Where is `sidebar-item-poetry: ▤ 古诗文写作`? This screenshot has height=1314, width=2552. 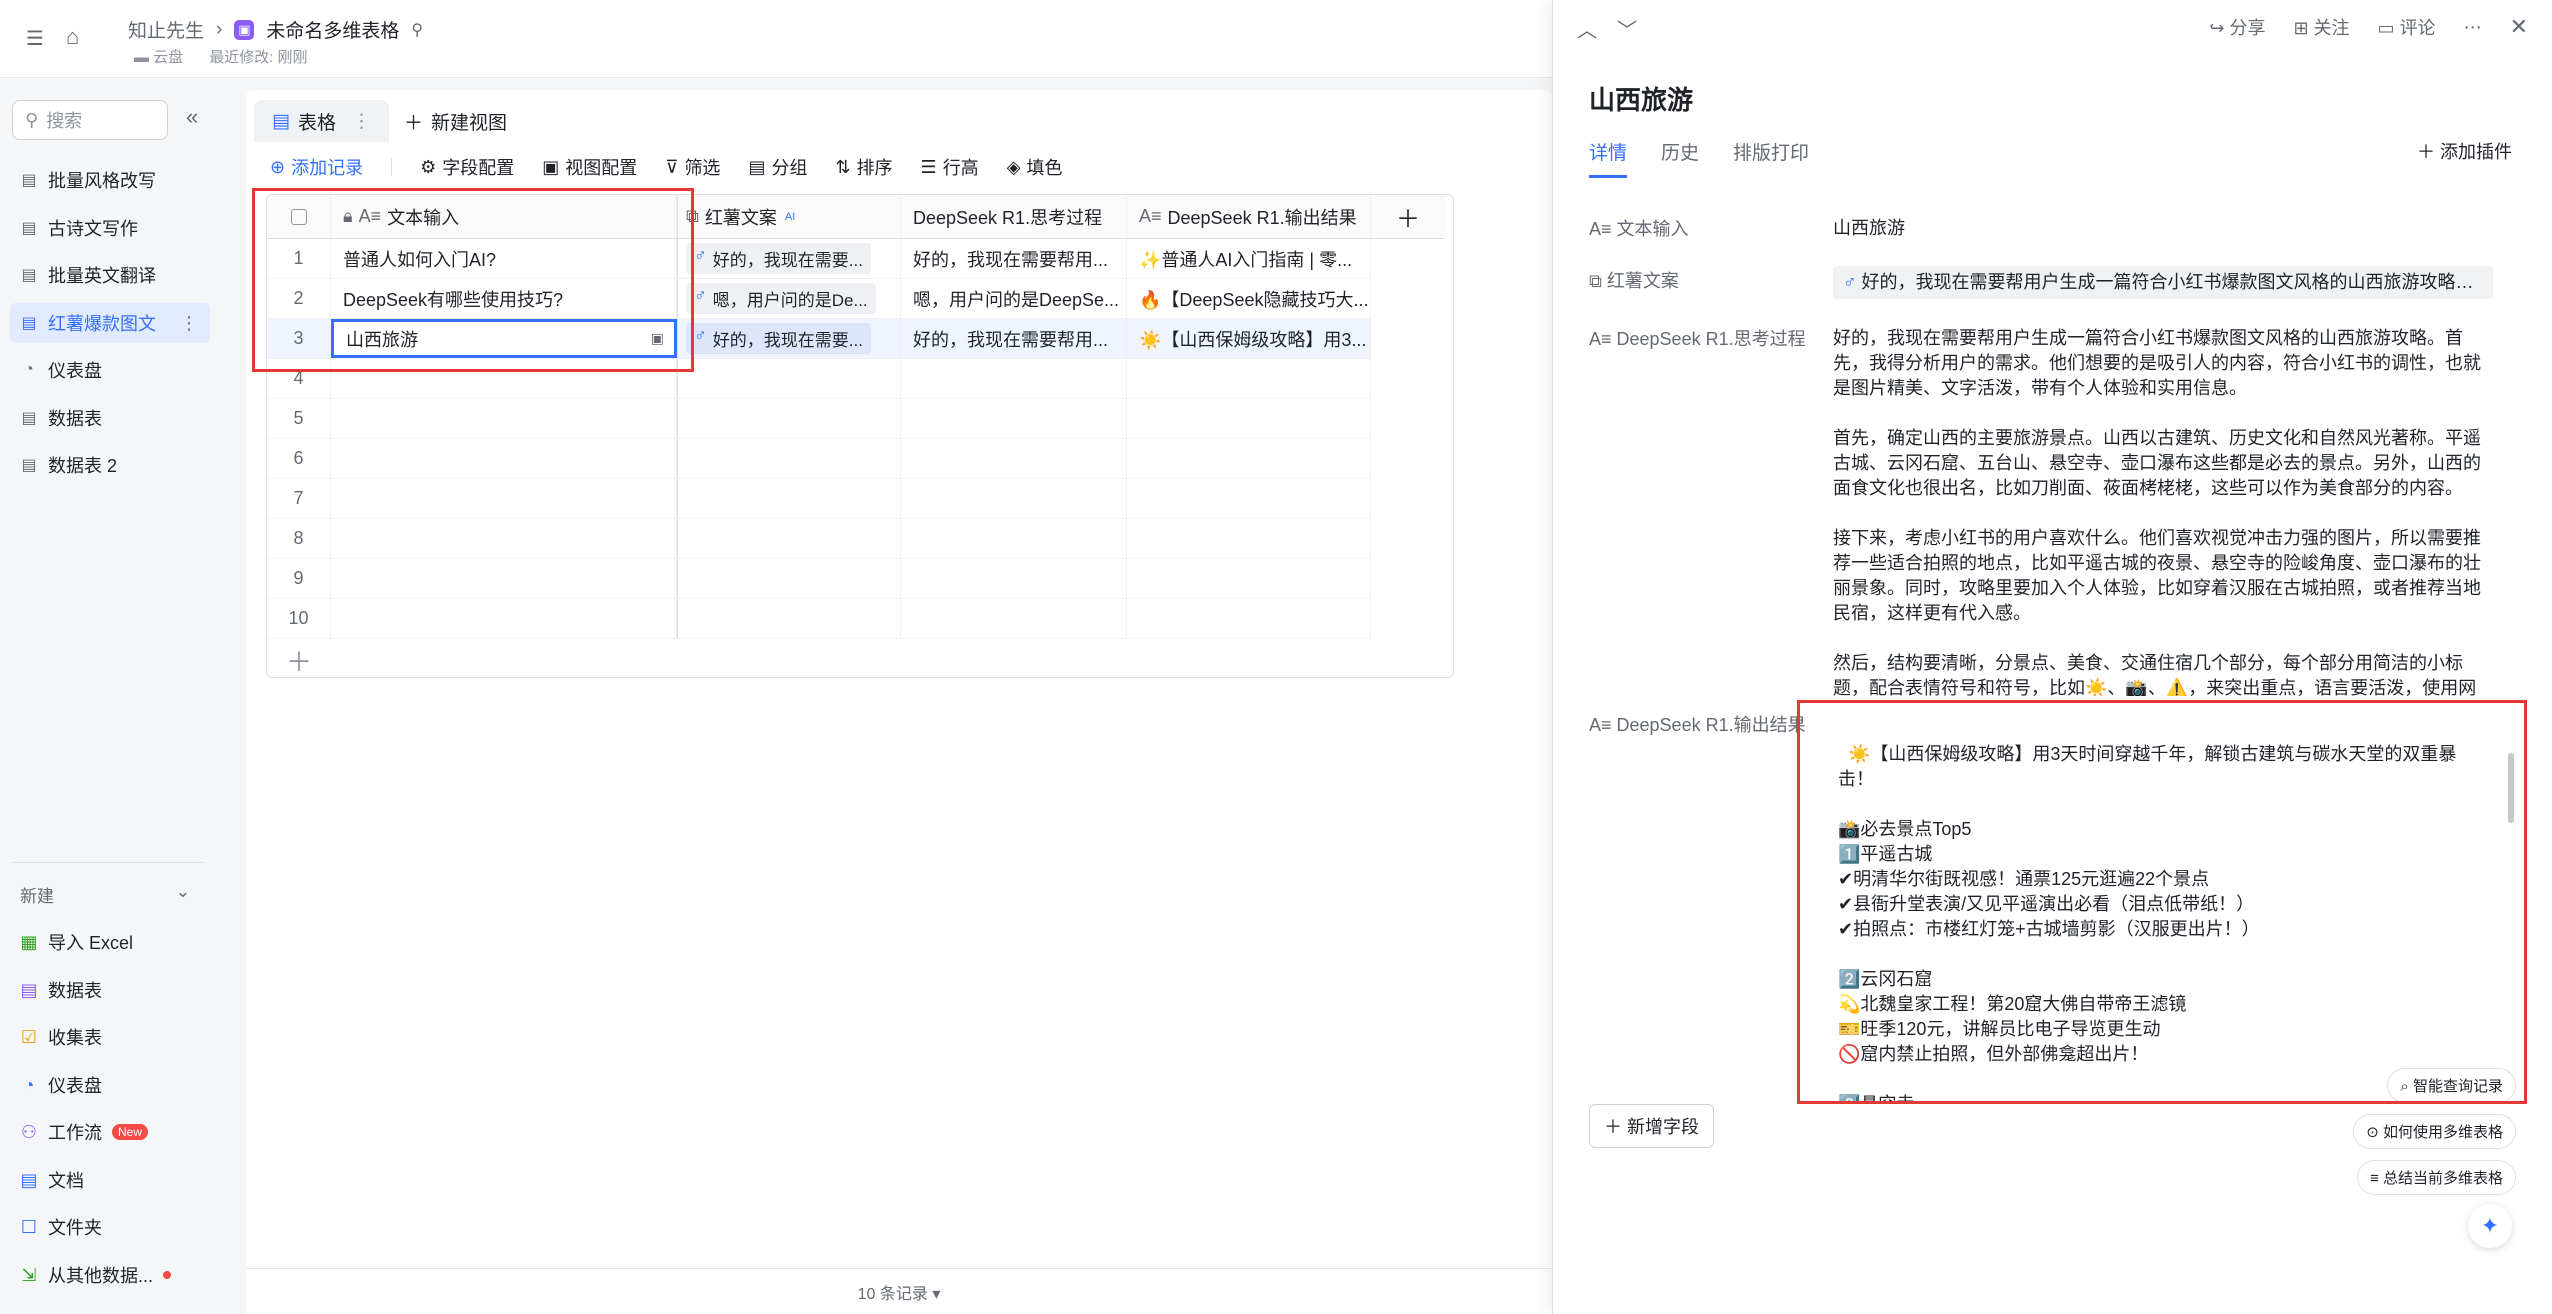
sidebar-item-poetry: ▤ 古诗文写作 is located at coordinates (110, 228).